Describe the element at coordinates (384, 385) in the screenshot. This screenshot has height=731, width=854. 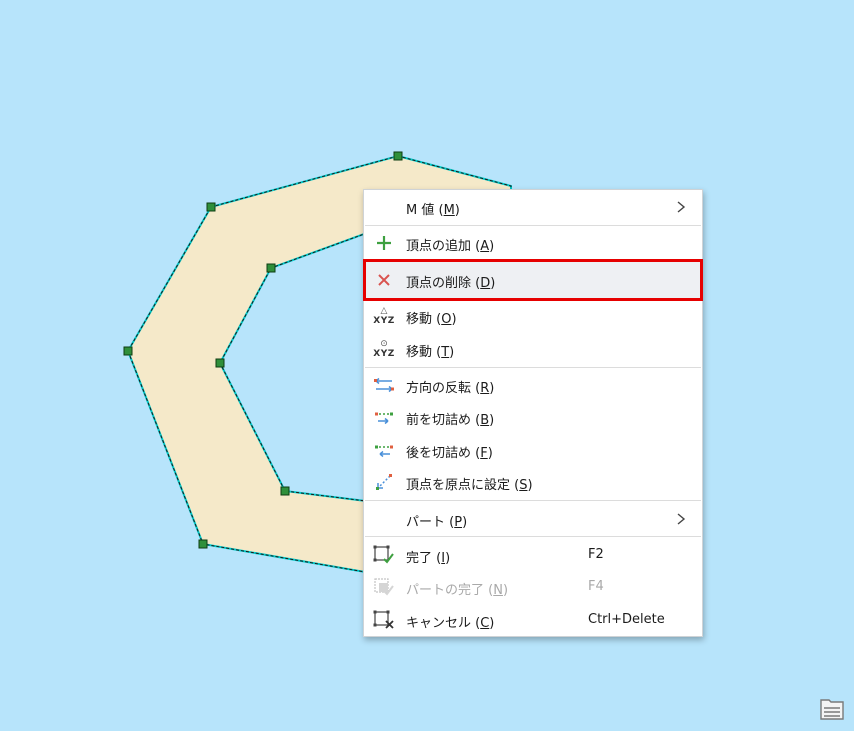
I see `reverse-direction-icon` at that location.